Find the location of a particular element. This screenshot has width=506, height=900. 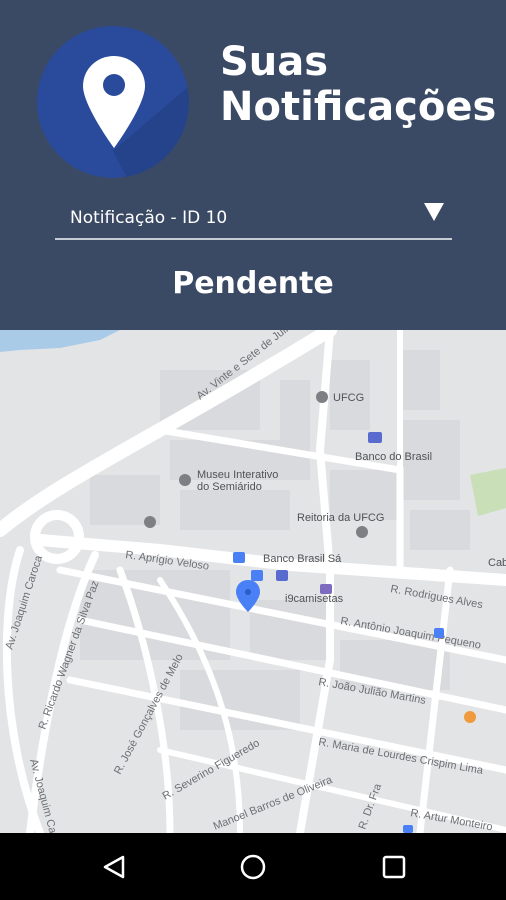

home-circle-icon is located at coordinates (253, 867).